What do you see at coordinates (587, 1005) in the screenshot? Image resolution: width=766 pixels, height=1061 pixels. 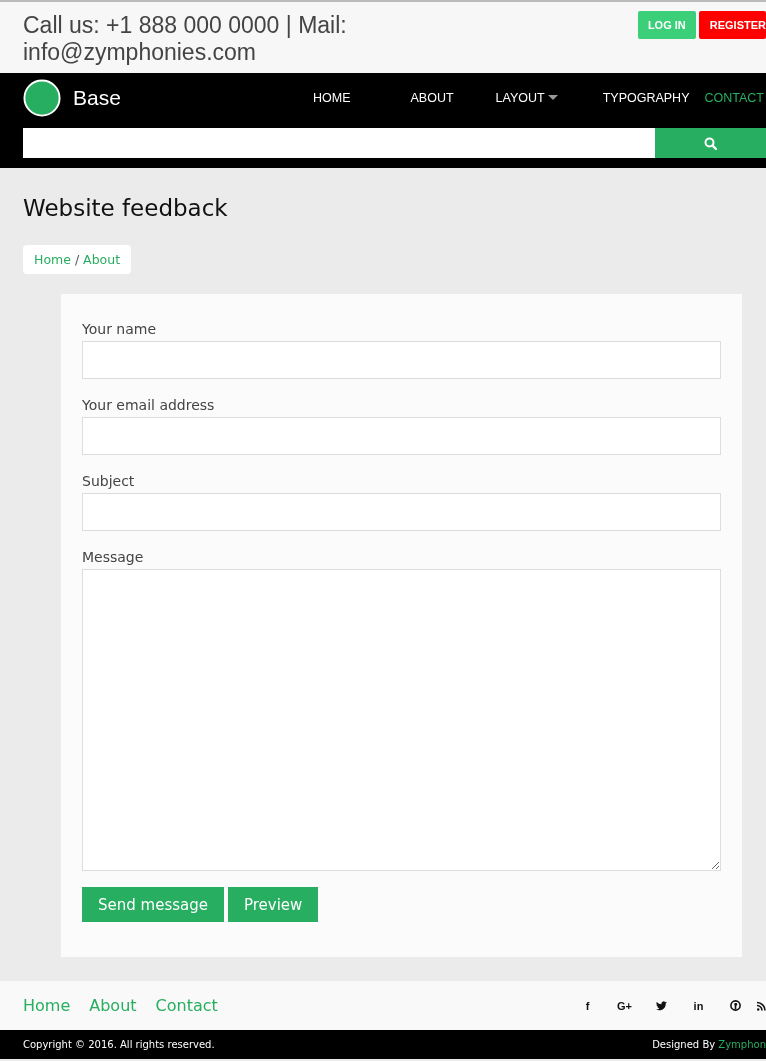 I see `social-icon: f` at bounding box center [587, 1005].